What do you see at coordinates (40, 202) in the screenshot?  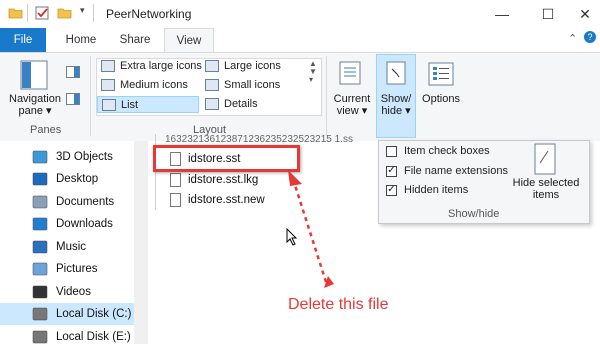 I see `documents-icon` at bounding box center [40, 202].